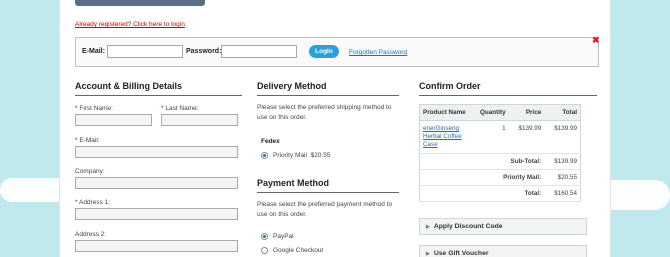  What do you see at coordinates (503, 226) in the screenshot?
I see `apply-discount-toggle: ▶ Apply Discount Code` at bounding box center [503, 226].